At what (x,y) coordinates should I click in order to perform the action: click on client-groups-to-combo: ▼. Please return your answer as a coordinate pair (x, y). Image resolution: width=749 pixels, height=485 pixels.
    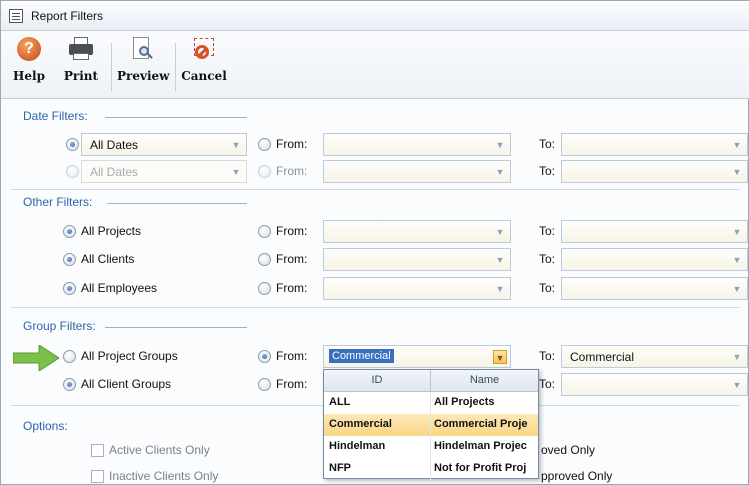
    Looking at the image, I should click on (654, 384).